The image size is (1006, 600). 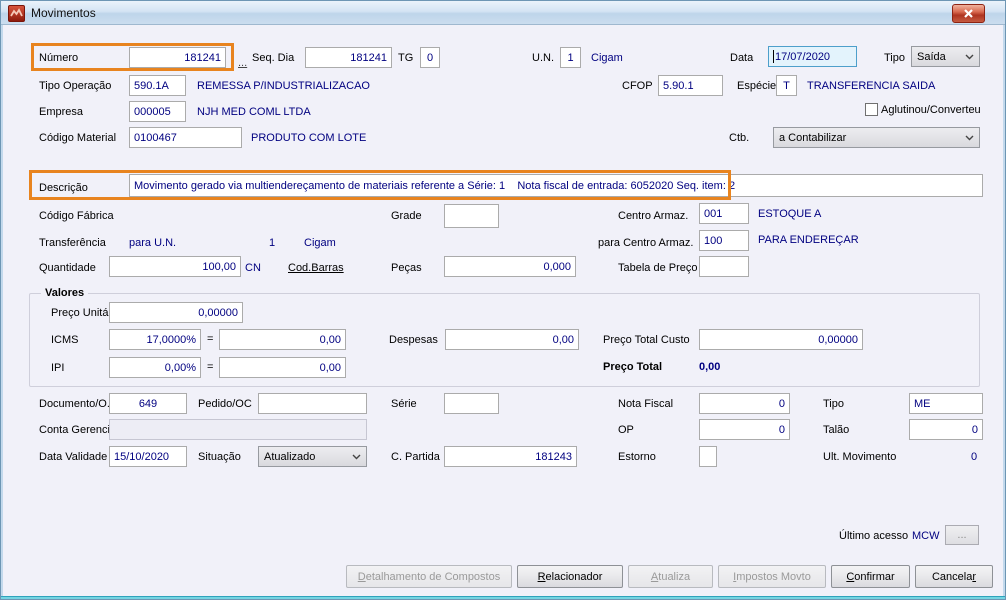 What do you see at coordinates (413, 340) in the screenshot?
I see `despesas-label: Despesas` at bounding box center [413, 340].